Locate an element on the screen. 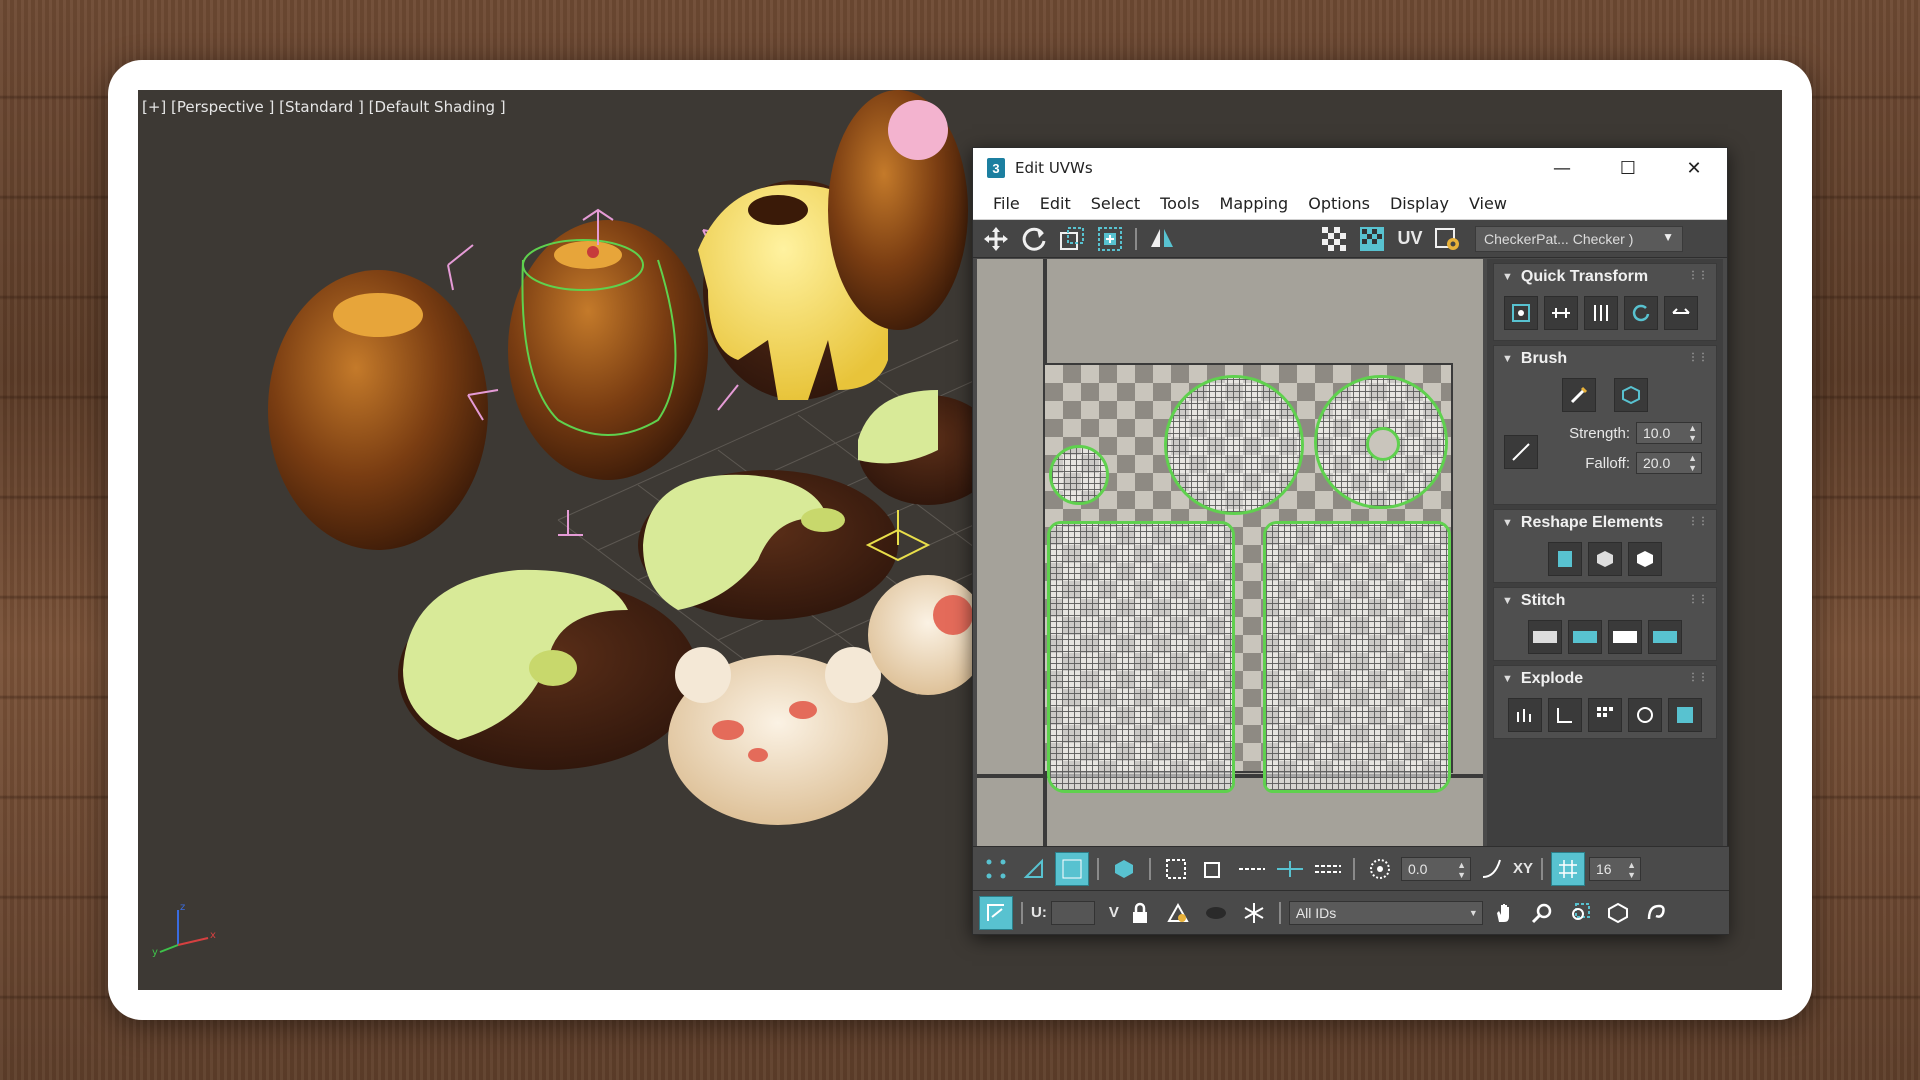  mirror-icon is located at coordinates (1162, 239).